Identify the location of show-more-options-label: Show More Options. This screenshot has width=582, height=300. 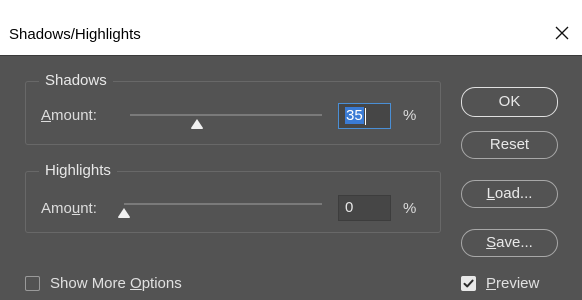
(116, 284).